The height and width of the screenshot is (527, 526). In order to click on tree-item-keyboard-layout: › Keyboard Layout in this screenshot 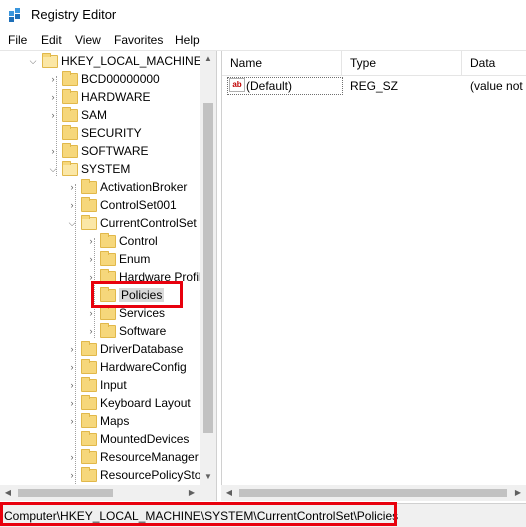, I will do `click(128, 403)`.